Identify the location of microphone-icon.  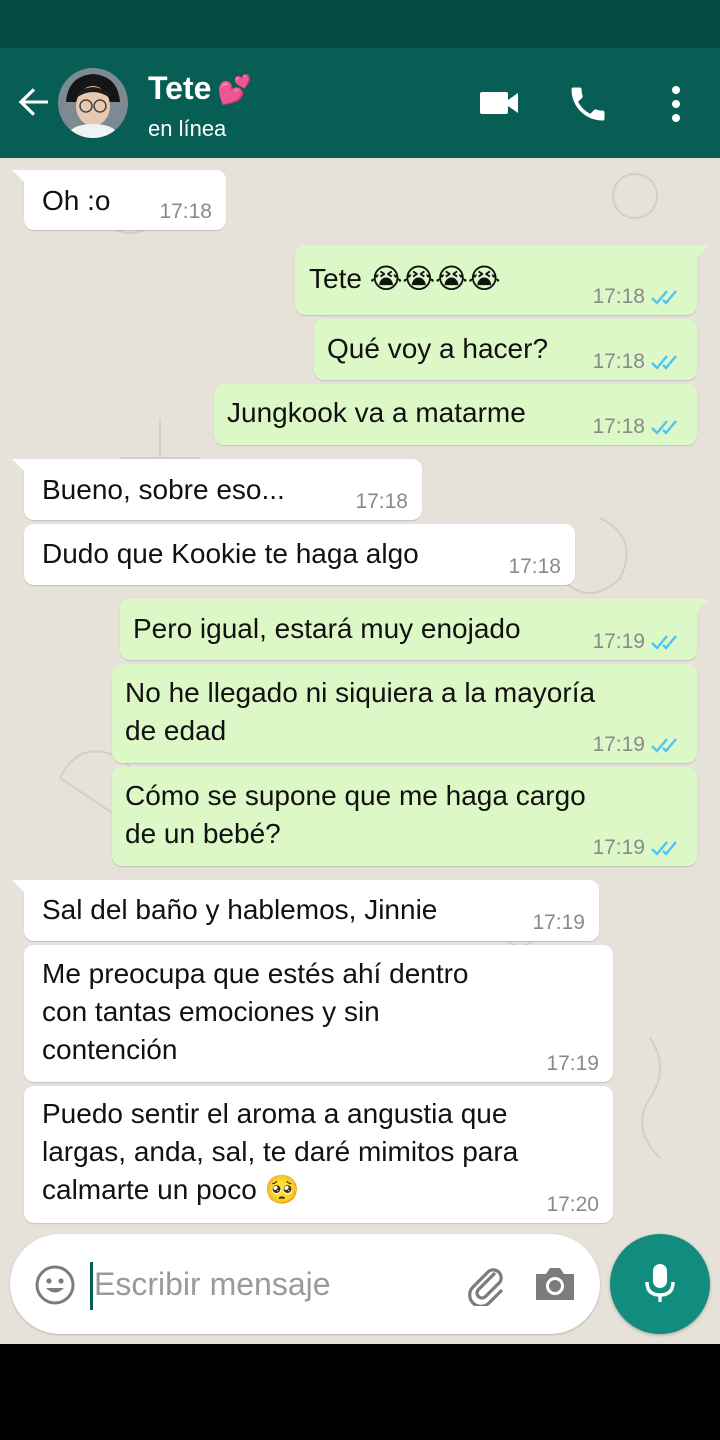
(660, 1283).